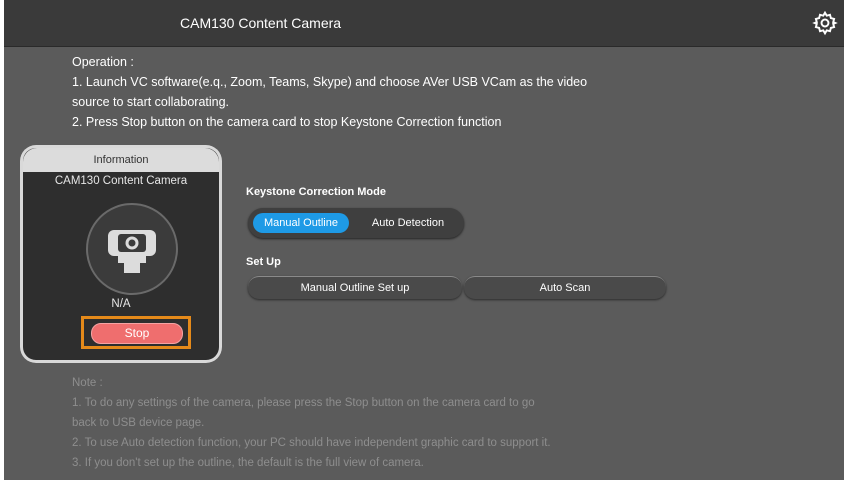 This screenshot has width=848, height=480. Describe the element at coordinates (151, 102) in the screenshot. I see `operation-line-2: source to start collaborating.` at that location.